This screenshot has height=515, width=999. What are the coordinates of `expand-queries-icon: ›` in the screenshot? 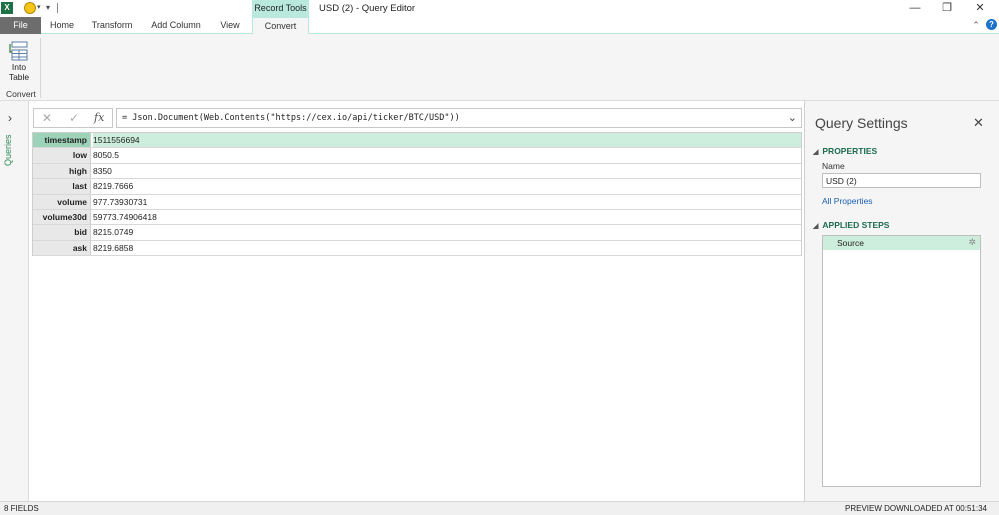 It's located at (10, 118).